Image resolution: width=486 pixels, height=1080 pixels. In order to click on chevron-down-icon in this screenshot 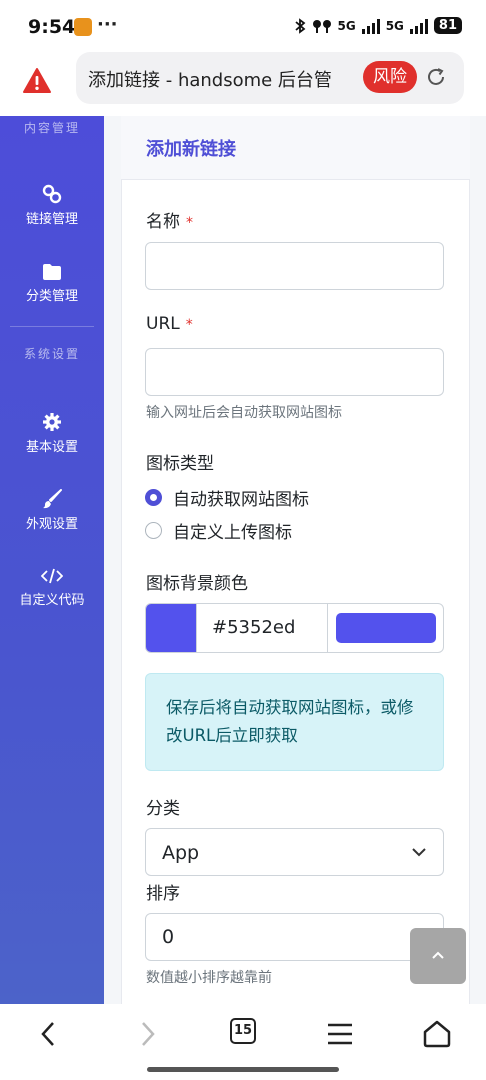, I will do `click(419, 852)`.